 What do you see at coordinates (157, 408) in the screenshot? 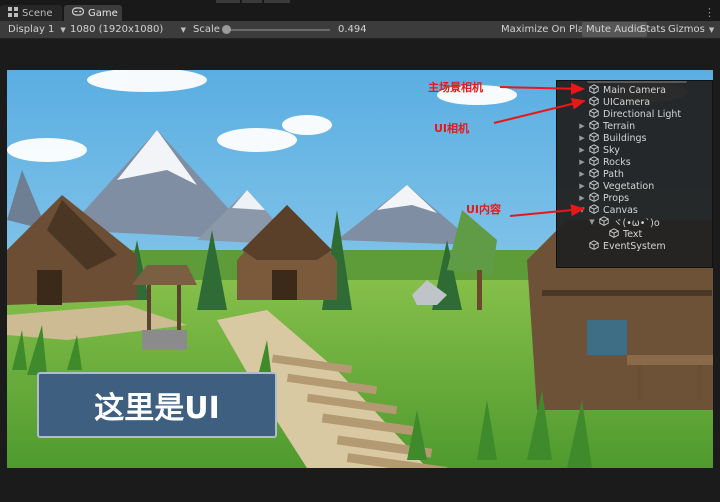
I see `ui-sample-button-label: 这里是UI` at bounding box center [157, 408].